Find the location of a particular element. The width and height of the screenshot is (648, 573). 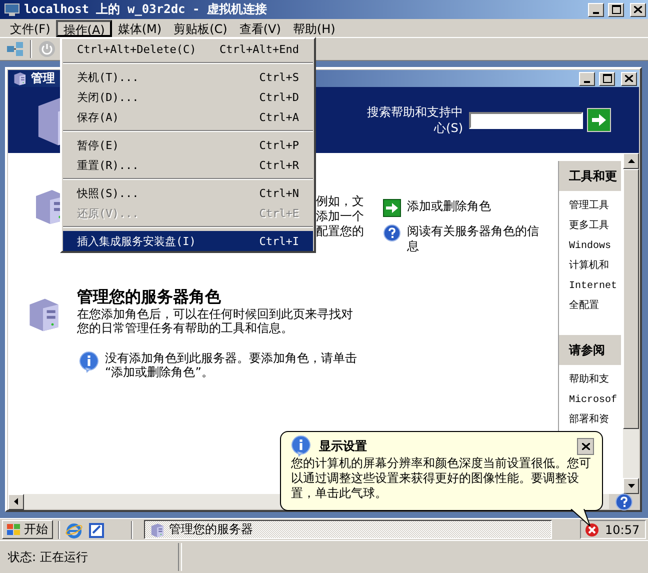

panel-link: Internet is located at coordinates (590, 287).